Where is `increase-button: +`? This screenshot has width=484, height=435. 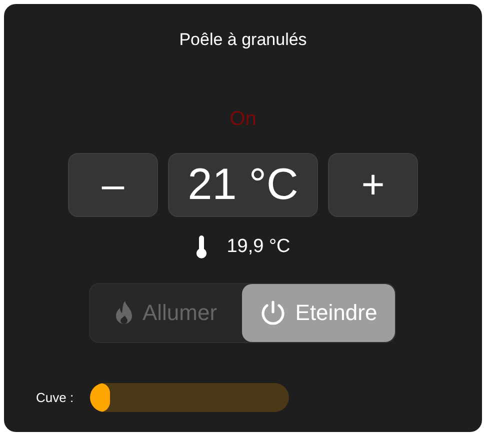
increase-button: + is located at coordinates (373, 185).